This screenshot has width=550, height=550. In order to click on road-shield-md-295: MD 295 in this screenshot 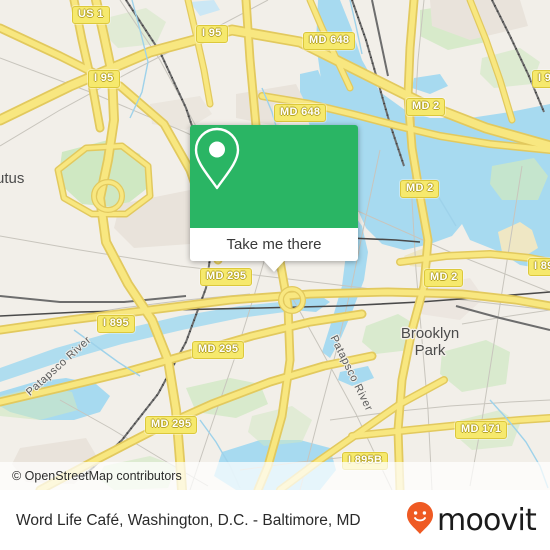, I will do `click(226, 277)`.